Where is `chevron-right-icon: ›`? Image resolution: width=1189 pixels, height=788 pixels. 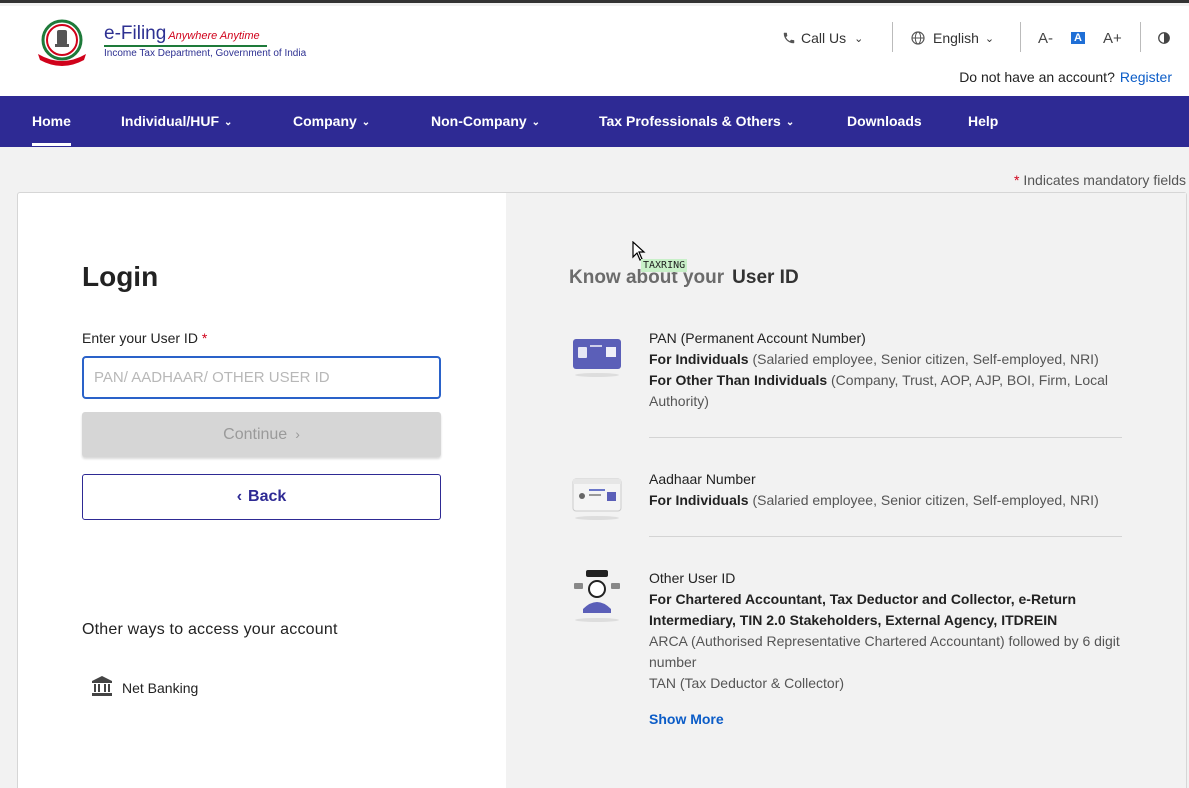 chevron-right-icon: › is located at coordinates (297, 433).